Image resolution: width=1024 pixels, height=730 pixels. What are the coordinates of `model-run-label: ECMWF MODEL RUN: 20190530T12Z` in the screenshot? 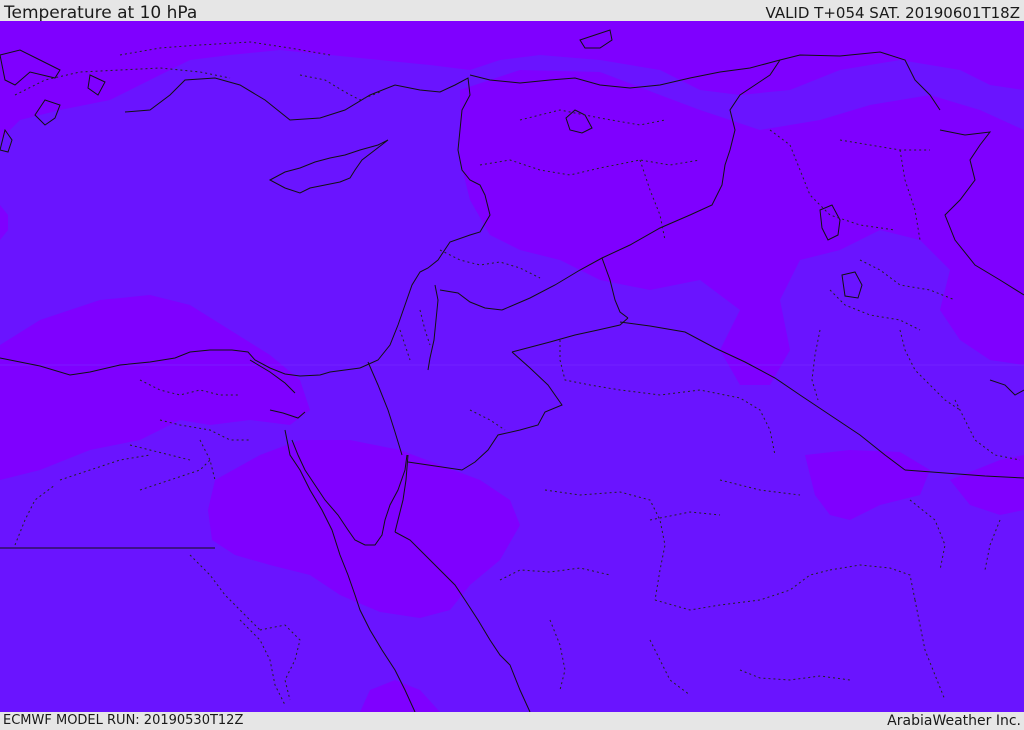 It's located at (123, 720).